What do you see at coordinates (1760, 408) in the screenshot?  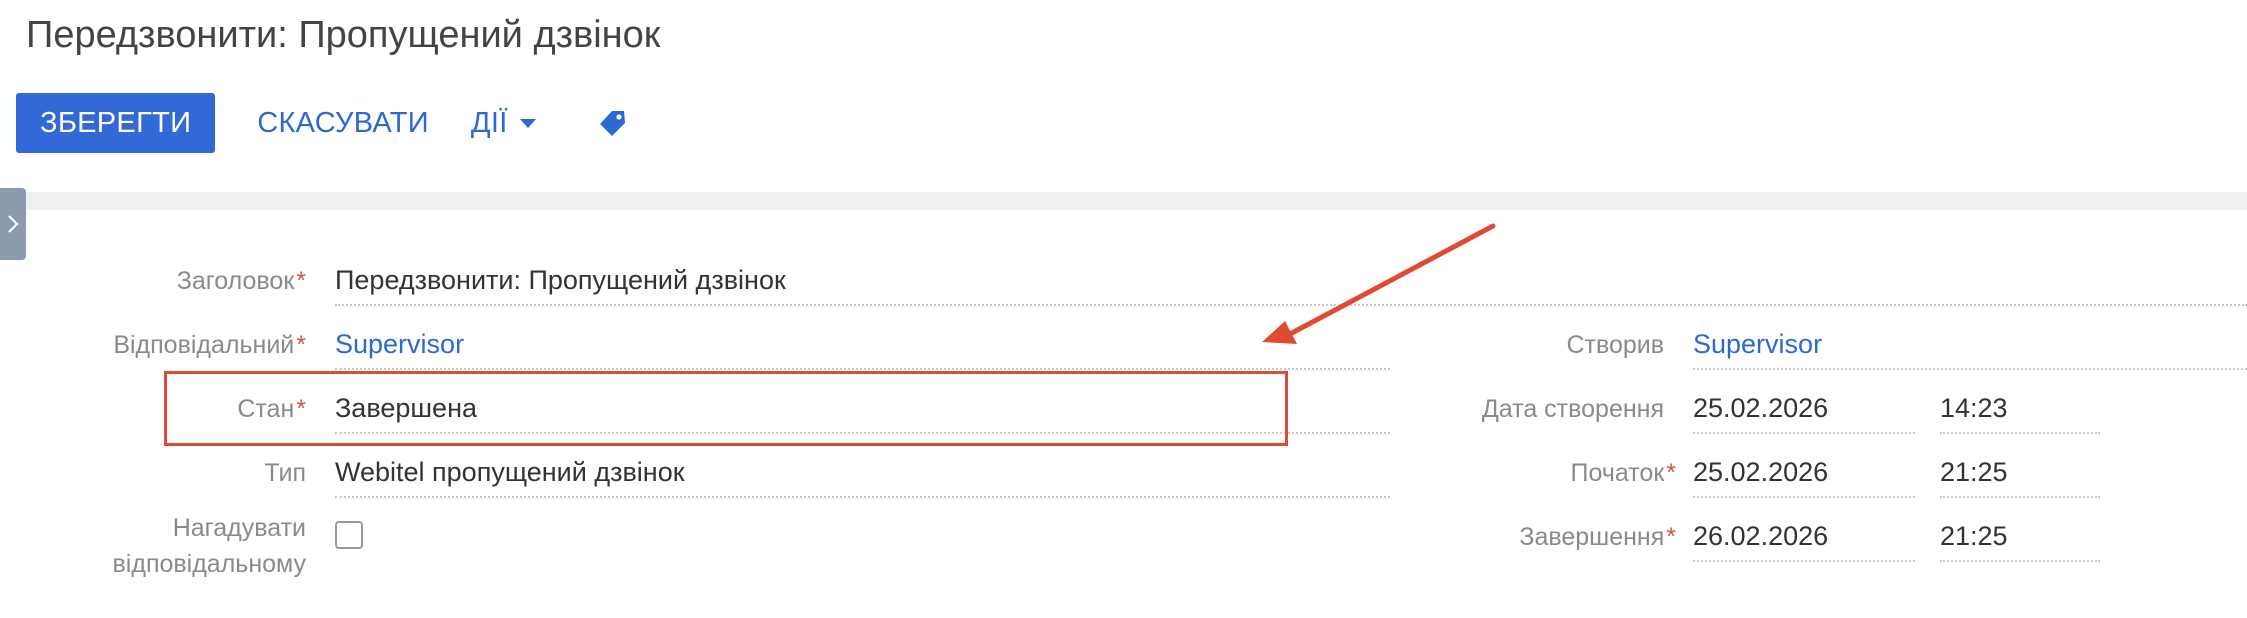 I see `created-on-date: 25.02.2026` at bounding box center [1760, 408].